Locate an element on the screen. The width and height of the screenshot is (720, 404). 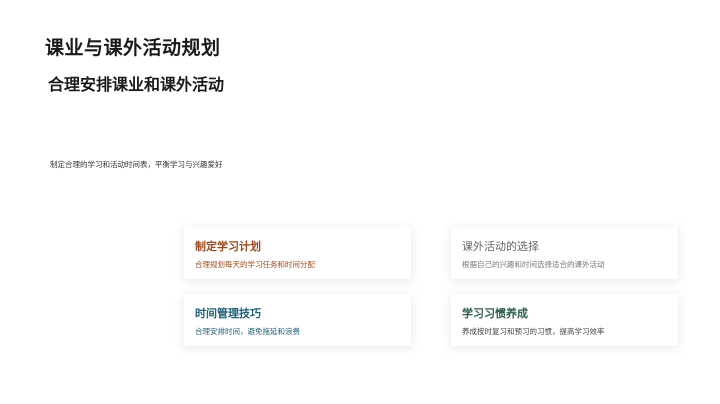
slide-description: 制定合理的学习和活动时间表，平衡学习与兴趣爱好 is located at coordinates (136, 164).